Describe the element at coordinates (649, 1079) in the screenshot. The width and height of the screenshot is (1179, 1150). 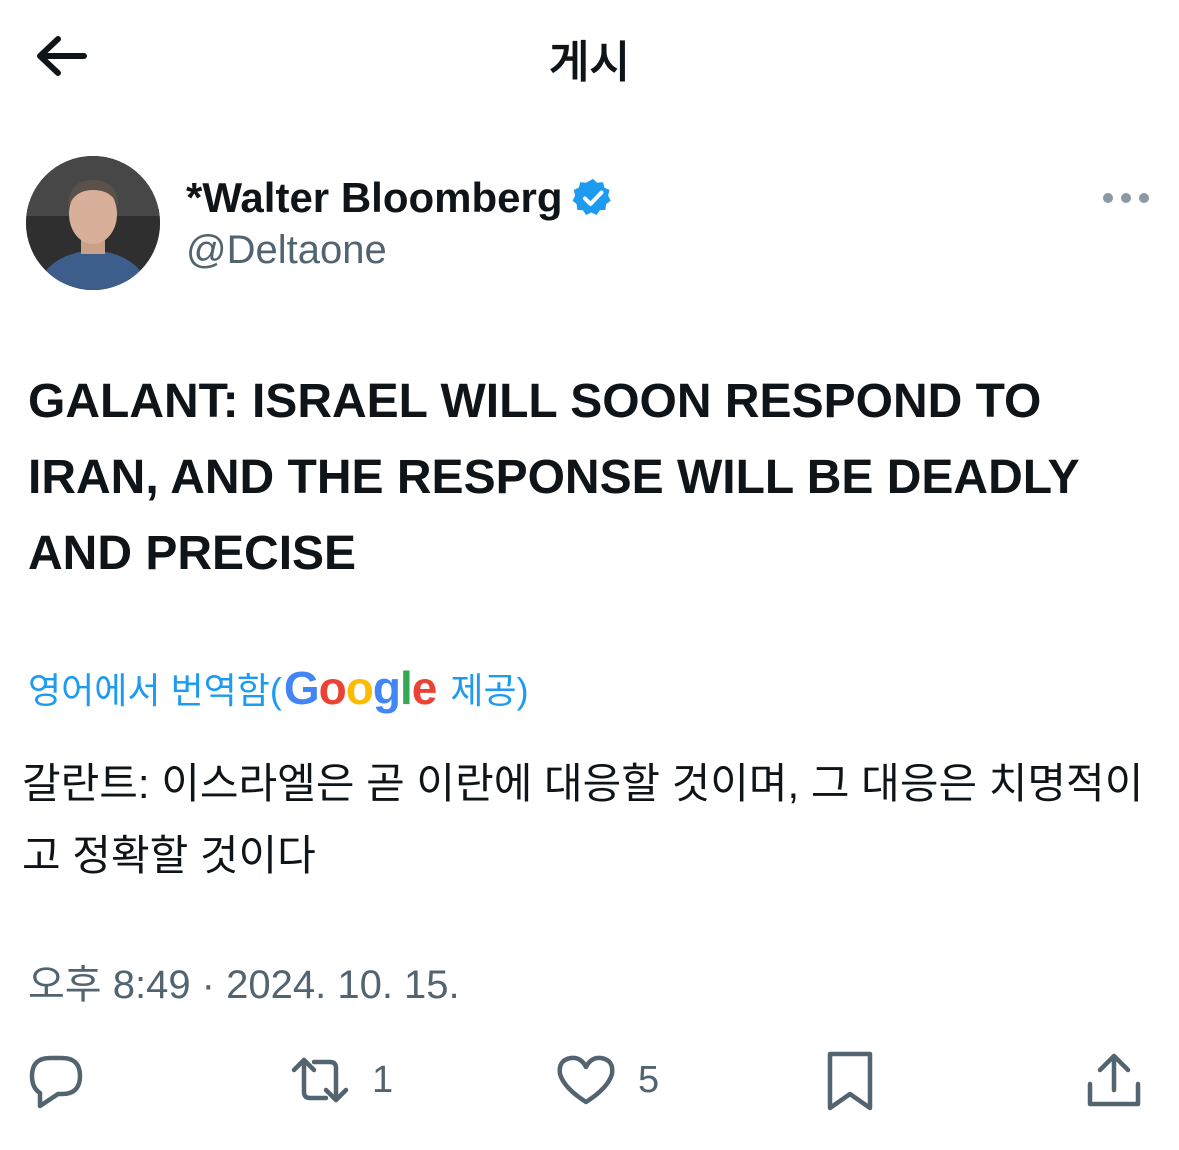
I see `like-count: 5` at that location.